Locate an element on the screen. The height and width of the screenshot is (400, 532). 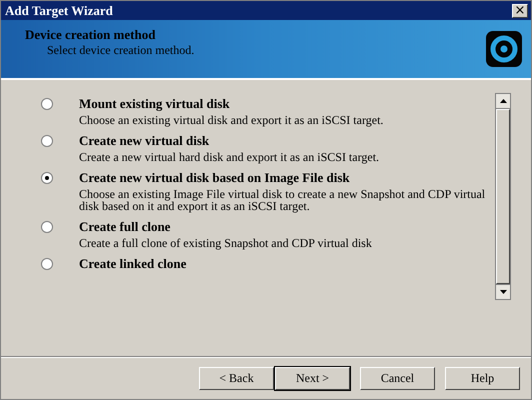
header-title: Device creation method is located at coordinates (90, 34).